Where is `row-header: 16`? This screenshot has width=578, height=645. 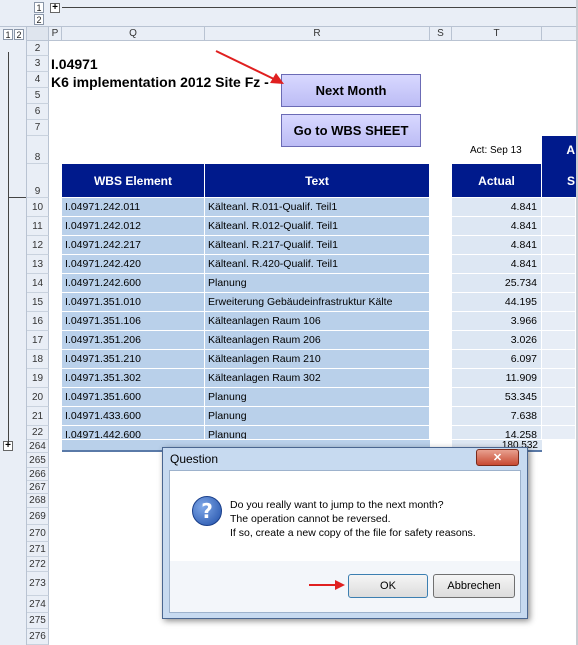
row-header: 16 is located at coordinates (38, 321).